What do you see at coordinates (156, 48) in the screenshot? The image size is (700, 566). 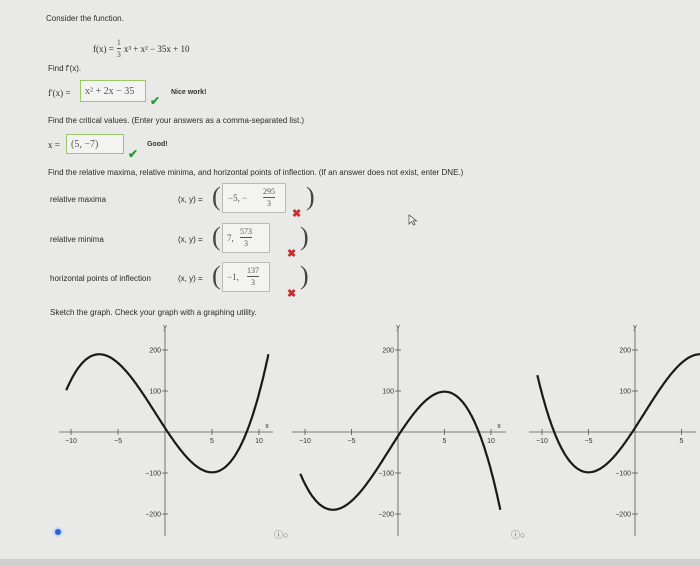 I see `function-rest: x³ + x² − 35x + 10` at bounding box center [156, 48].